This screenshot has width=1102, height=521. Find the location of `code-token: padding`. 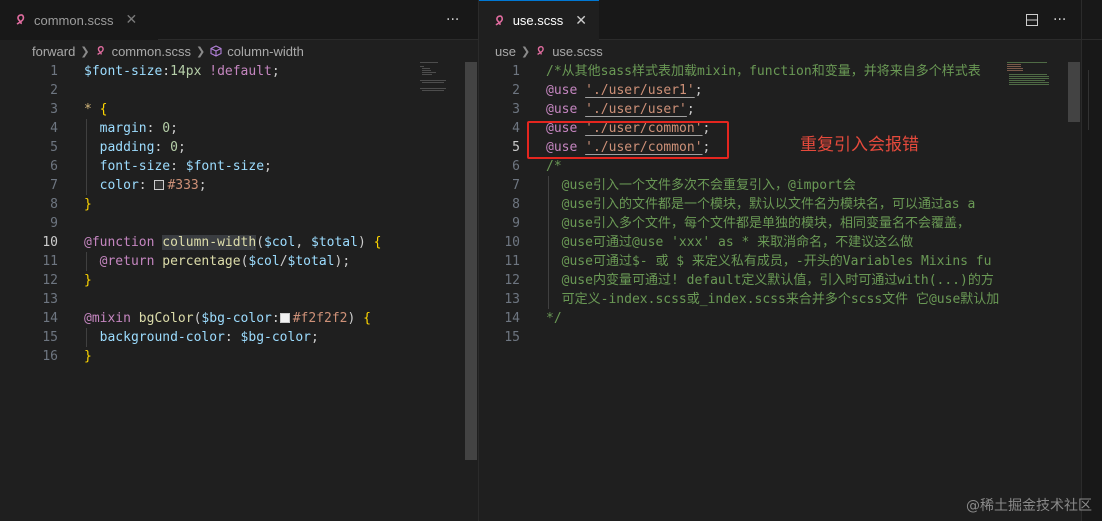

code-token: padding is located at coordinates (119, 147).